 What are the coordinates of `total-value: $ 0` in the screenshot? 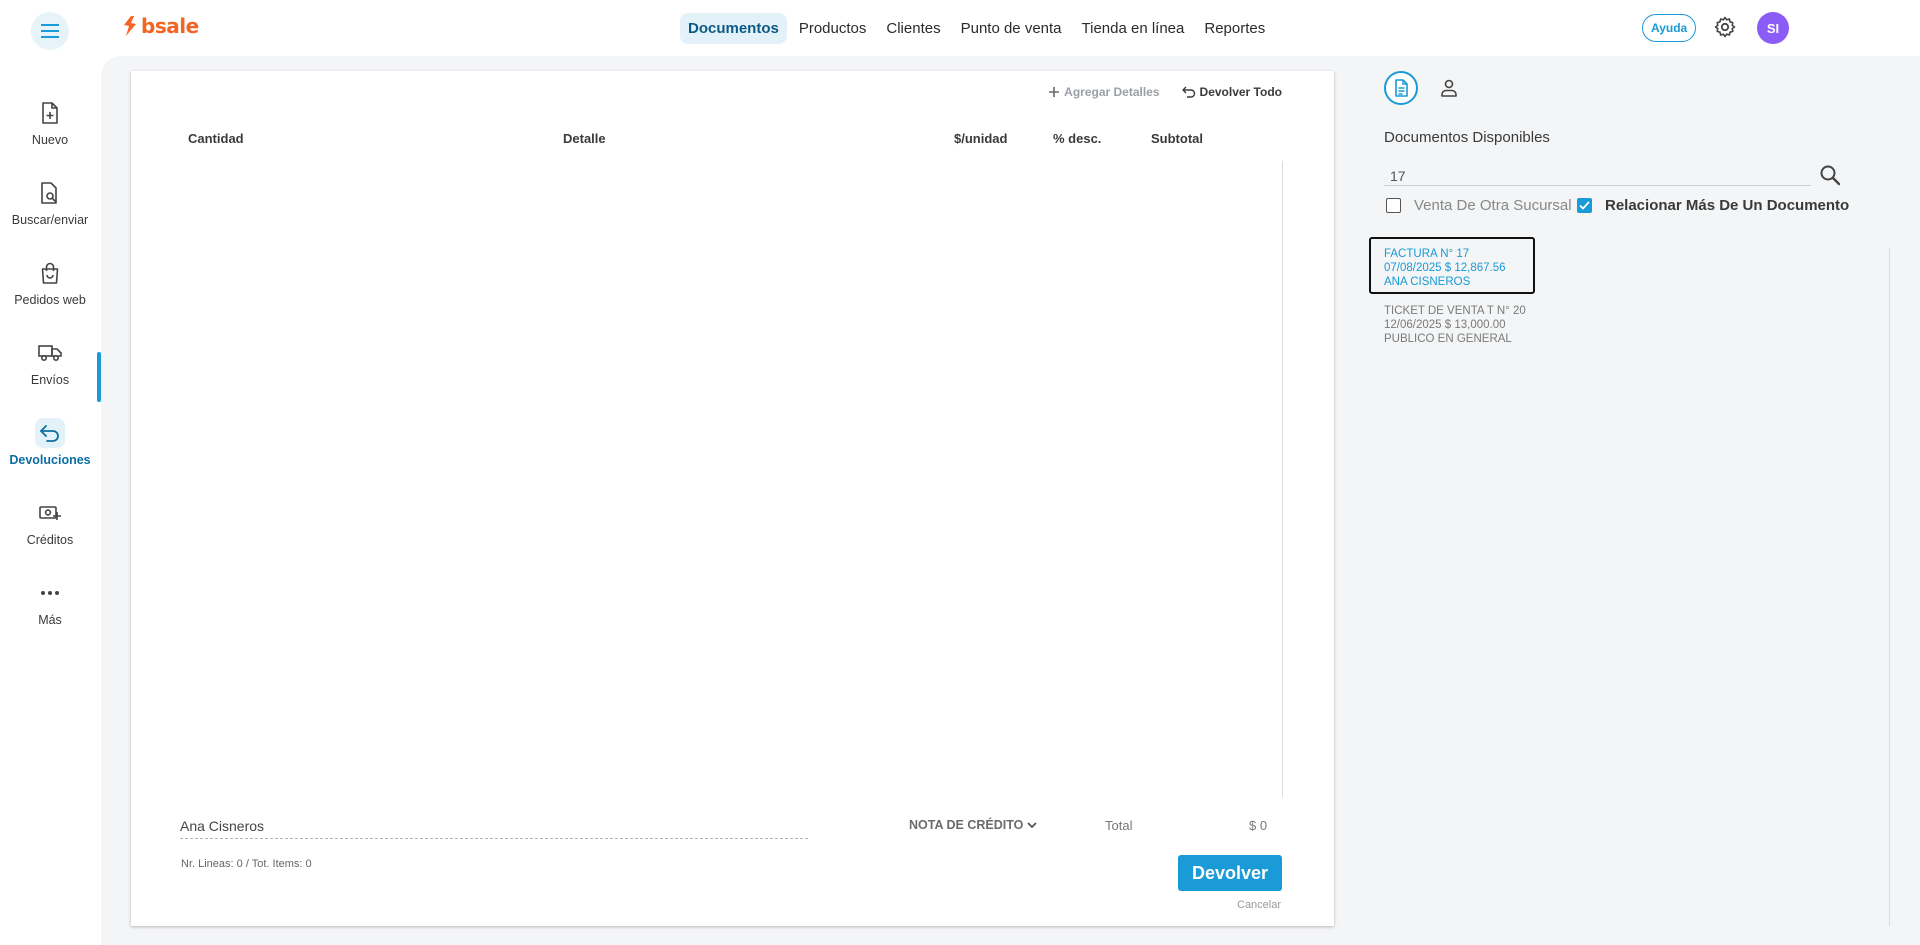 It's located at (1258, 825).